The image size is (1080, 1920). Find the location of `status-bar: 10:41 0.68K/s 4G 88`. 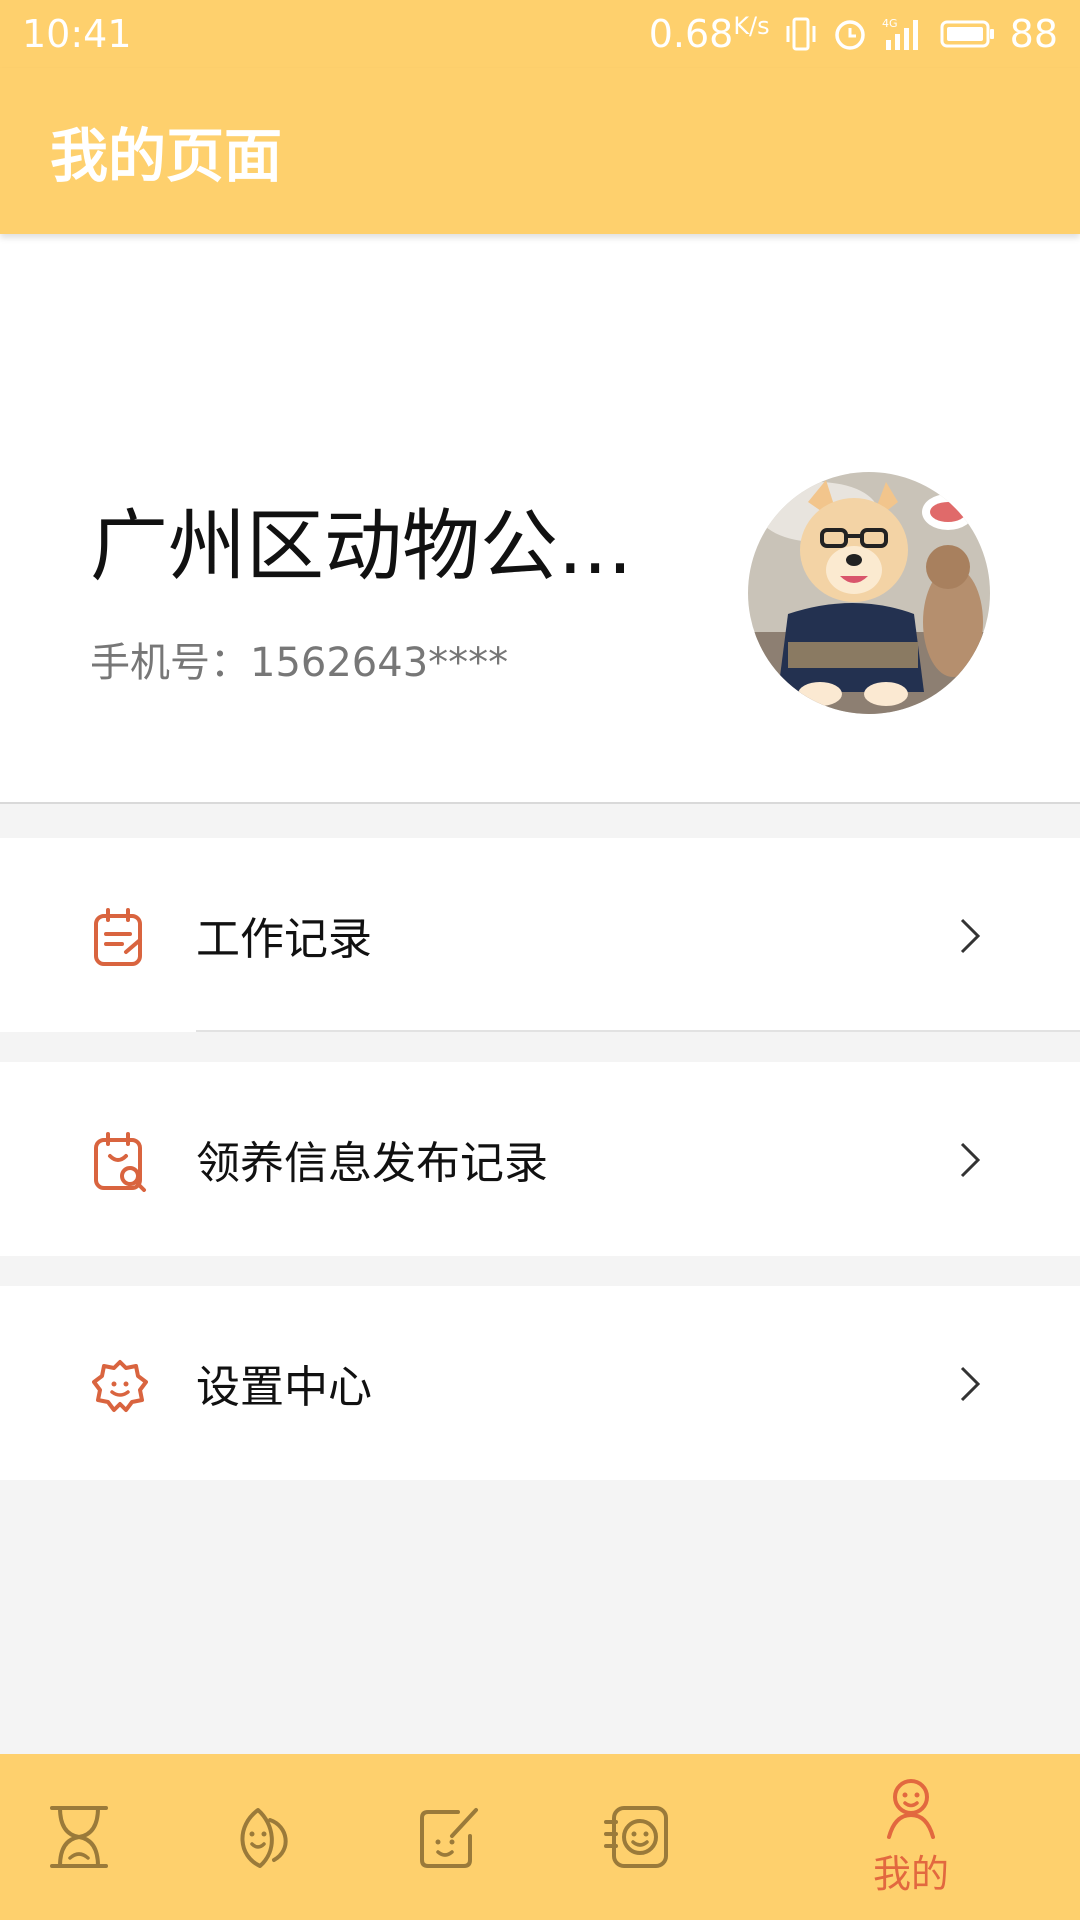

status-bar: 10:41 0.68K/s 4G 88 is located at coordinates (540, 34).